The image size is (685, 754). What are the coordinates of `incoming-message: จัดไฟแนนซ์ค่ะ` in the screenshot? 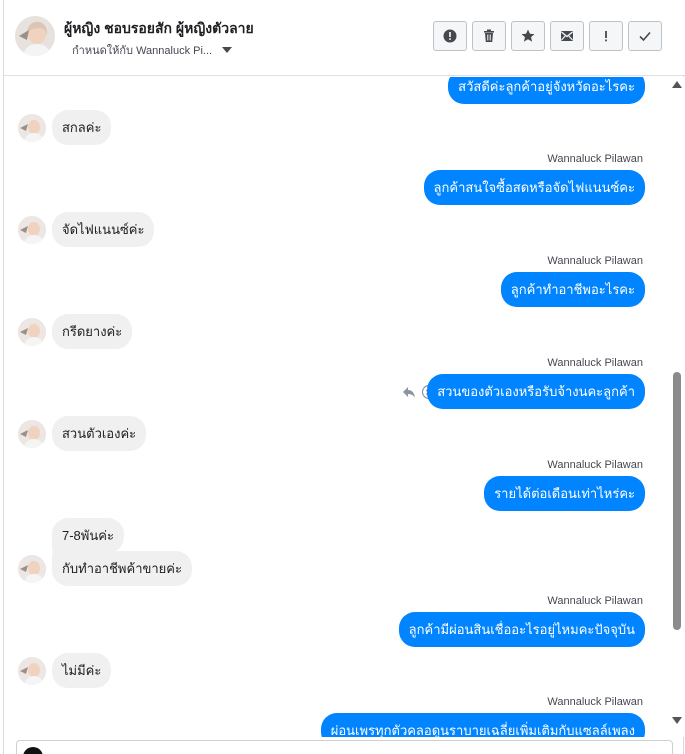 It's located at (103, 229).